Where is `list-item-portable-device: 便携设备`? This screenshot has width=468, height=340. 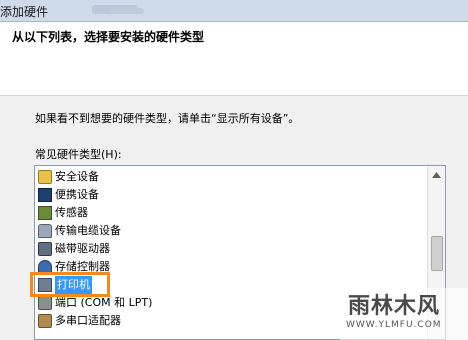
list-item-portable-device: 便携设备 is located at coordinates (228, 195).